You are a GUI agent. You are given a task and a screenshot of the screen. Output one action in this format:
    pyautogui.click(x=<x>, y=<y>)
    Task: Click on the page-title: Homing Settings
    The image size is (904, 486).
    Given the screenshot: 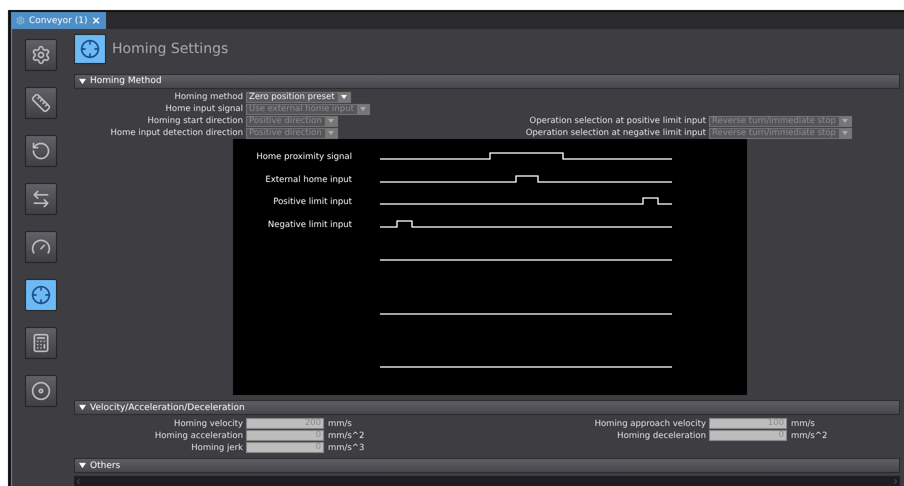 What is the action you would take?
    pyautogui.click(x=170, y=48)
    